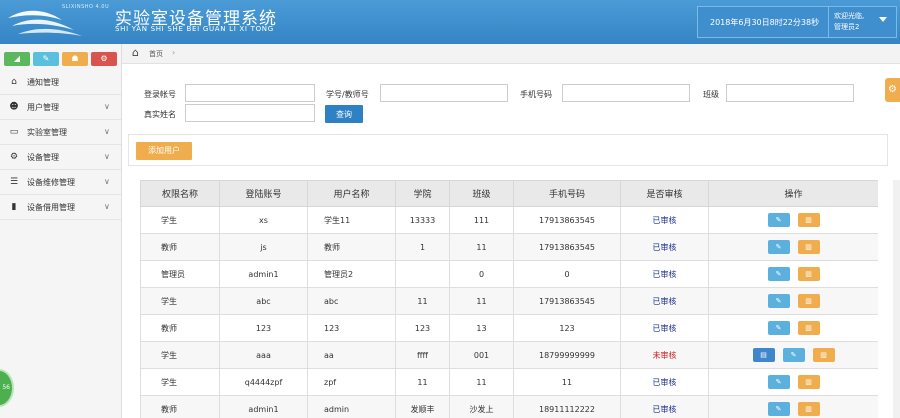 Image resolution: width=900 pixels, height=418 pixels. What do you see at coordinates (664, 355) in the screenshot?
I see `status-cell: 未审核` at bounding box center [664, 355].